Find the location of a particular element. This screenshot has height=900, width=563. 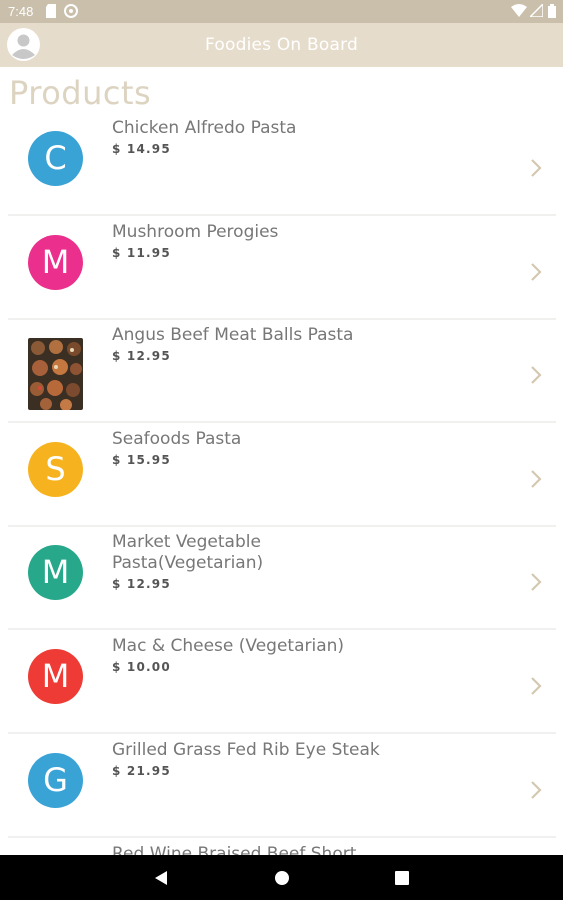

product-letter-avatar: C is located at coordinates (55, 158).